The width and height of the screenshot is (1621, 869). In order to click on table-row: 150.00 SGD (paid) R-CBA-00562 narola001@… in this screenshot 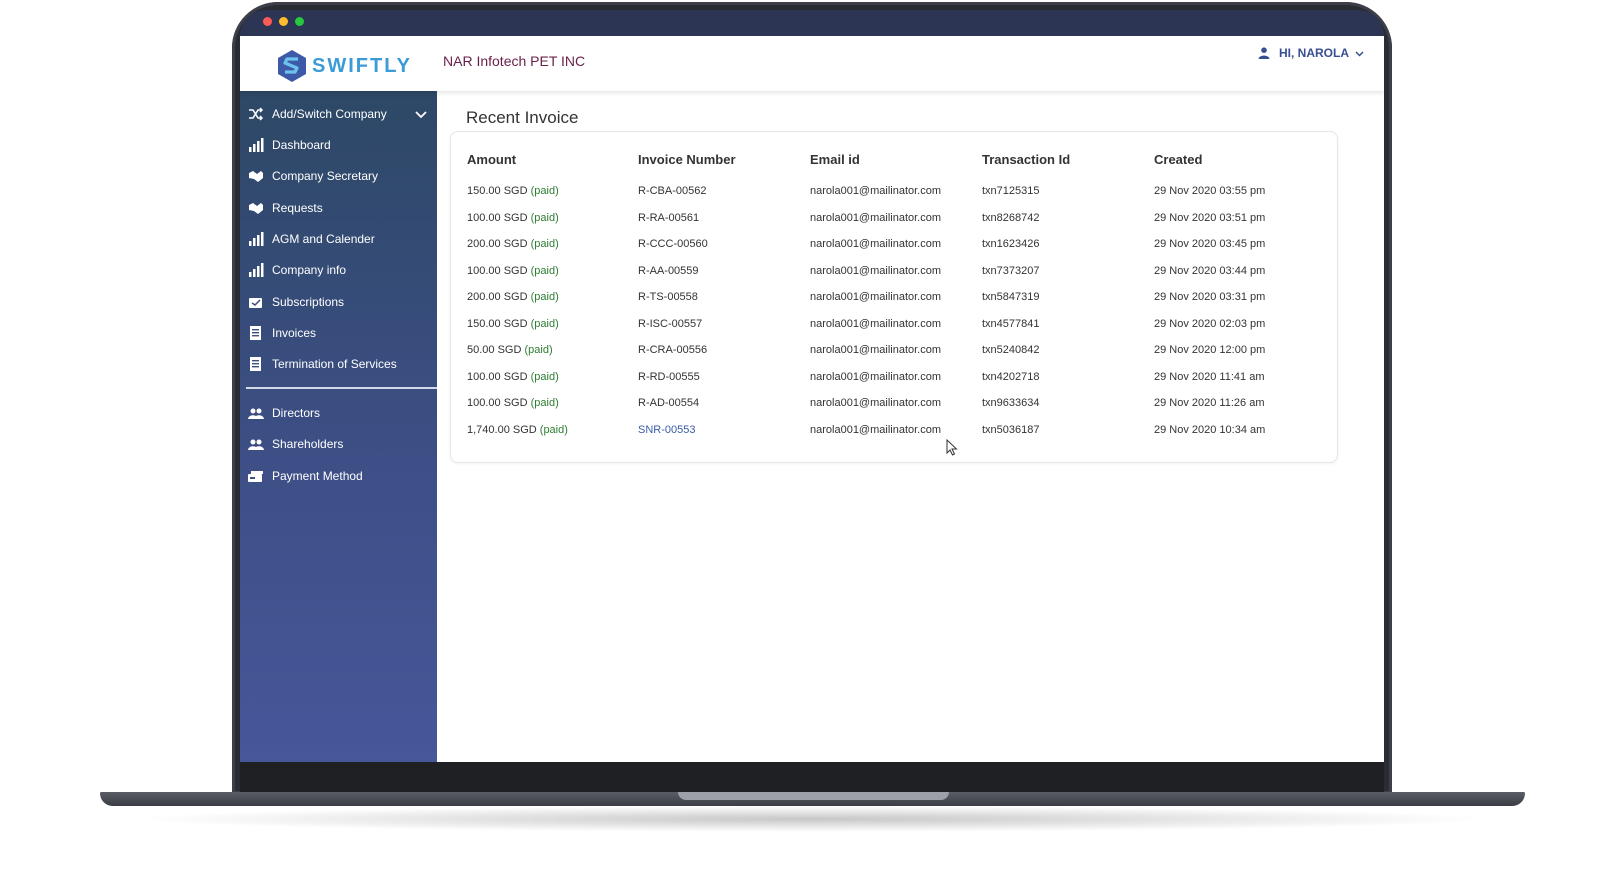, I will do `click(900, 191)`.